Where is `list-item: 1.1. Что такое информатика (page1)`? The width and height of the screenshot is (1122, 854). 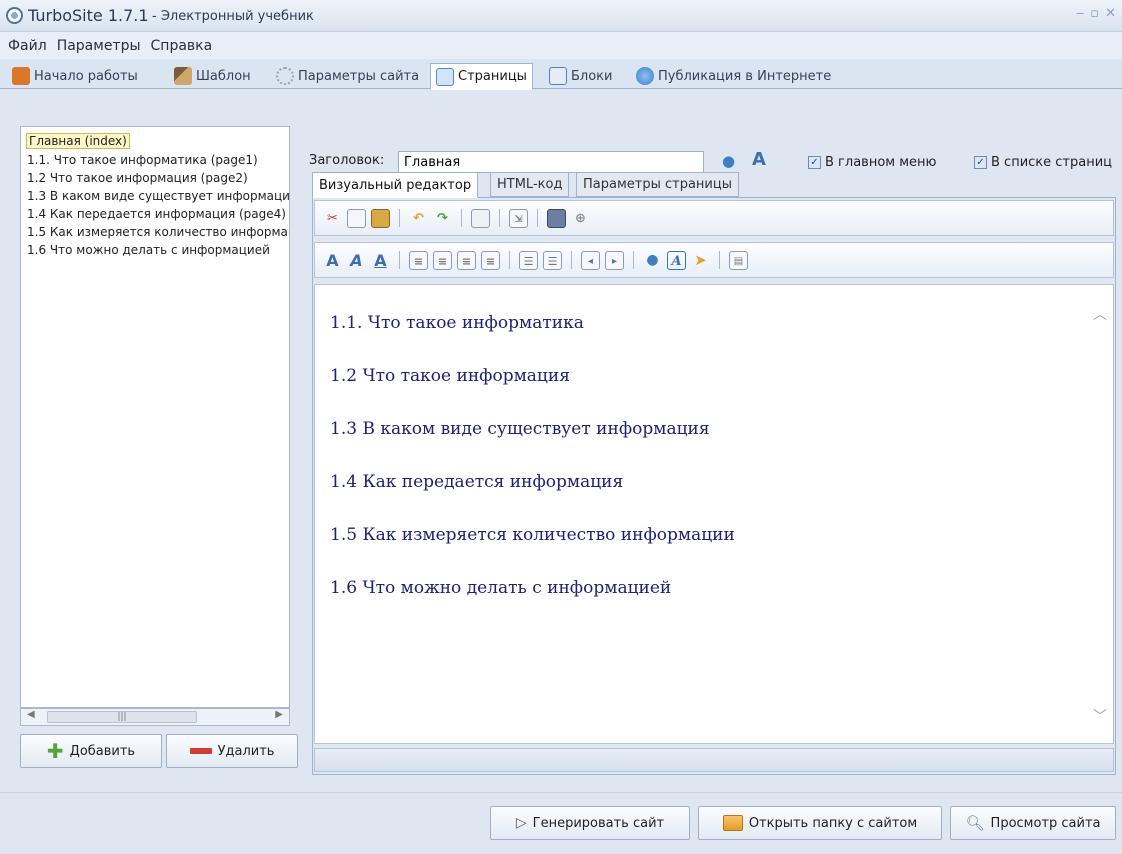
list-item: 1.1. Что такое информатика (page1) is located at coordinates (158, 160).